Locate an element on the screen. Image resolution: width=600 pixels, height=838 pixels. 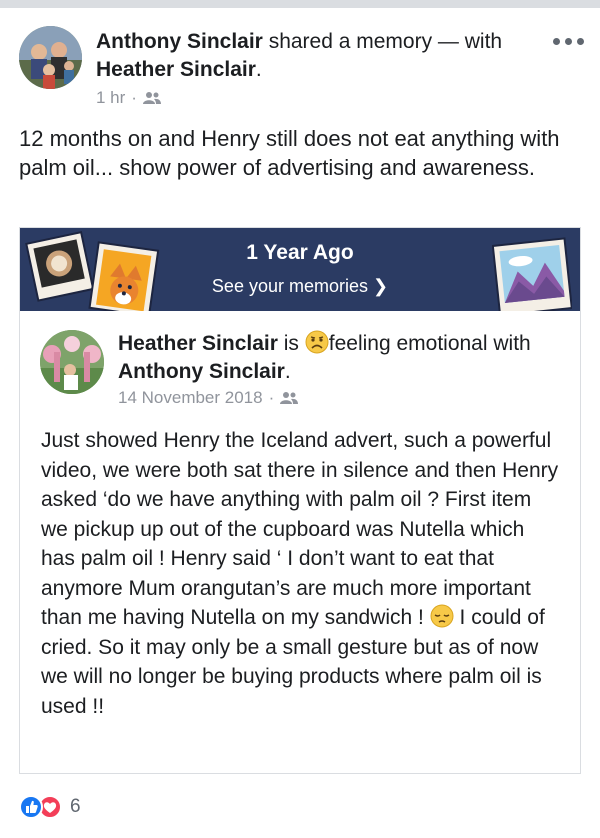
like-icon is located at coordinates (31, 807).